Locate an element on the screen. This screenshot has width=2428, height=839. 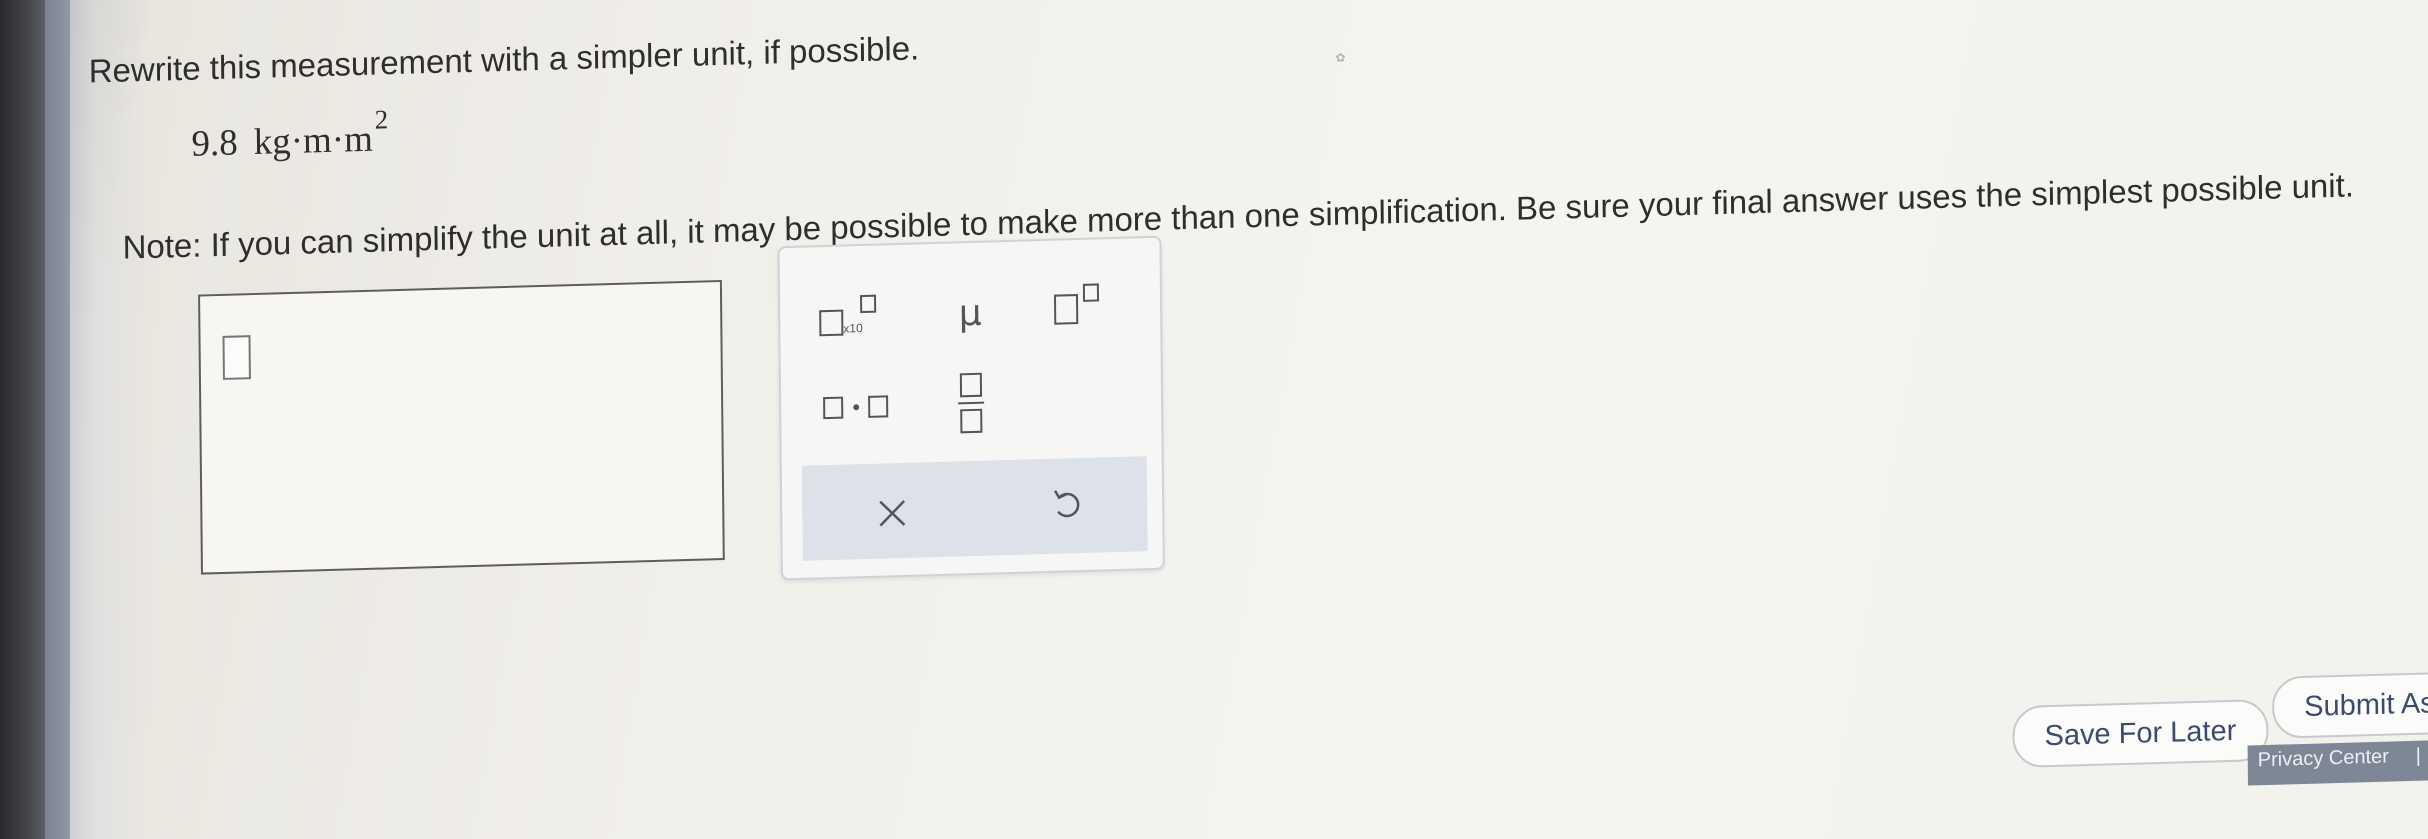
fraction-template-icon is located at coordinates (971, 403).